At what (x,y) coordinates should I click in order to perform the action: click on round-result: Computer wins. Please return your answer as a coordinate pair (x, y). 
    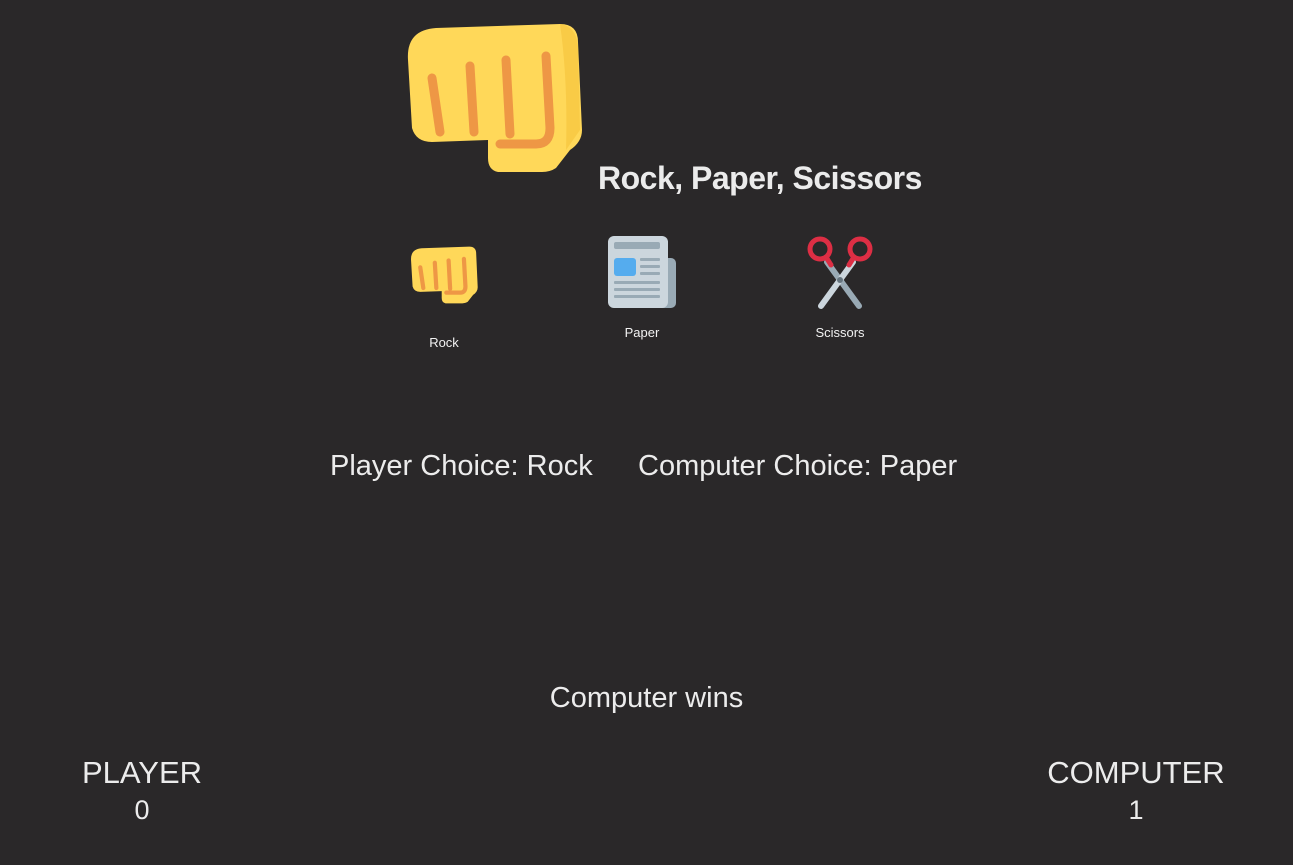
    Looking at the image, I should click on (646, 698).